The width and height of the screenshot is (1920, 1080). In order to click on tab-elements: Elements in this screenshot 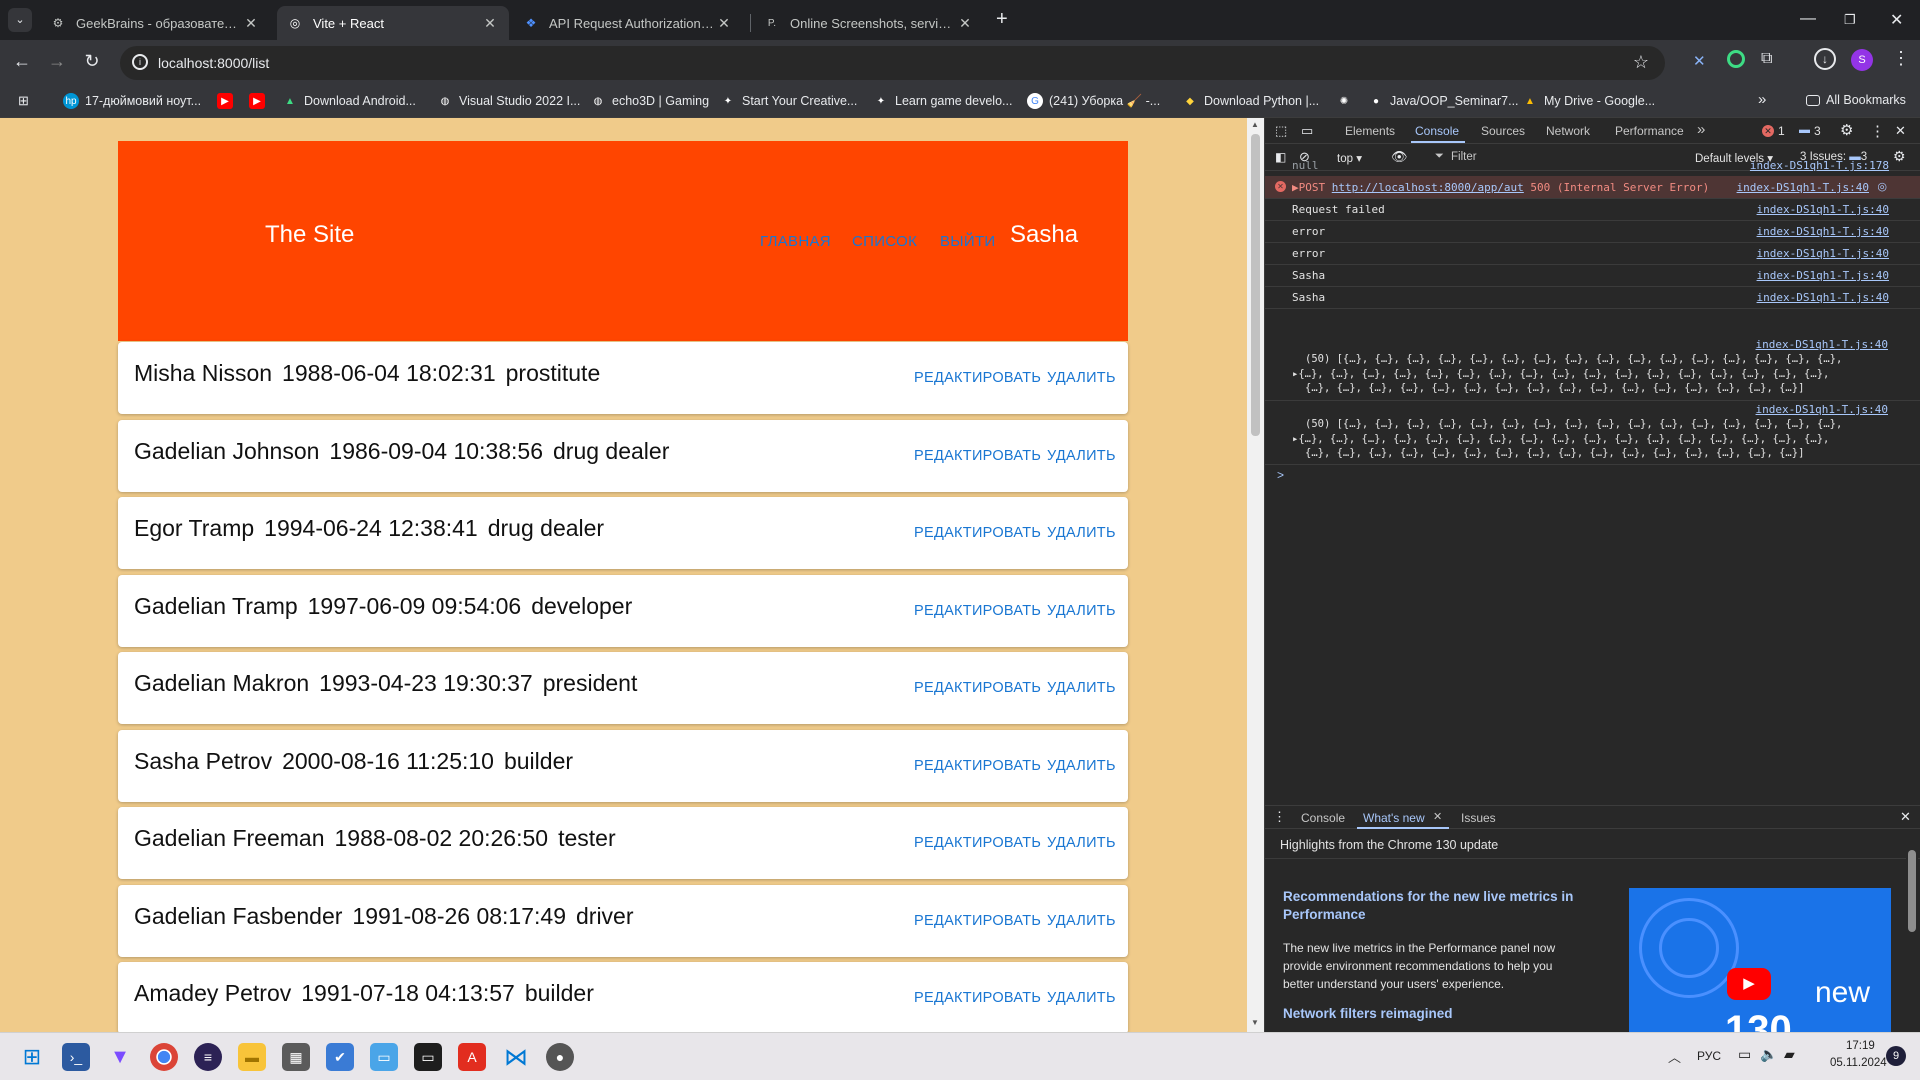, I will do `click(1370, 131)`.